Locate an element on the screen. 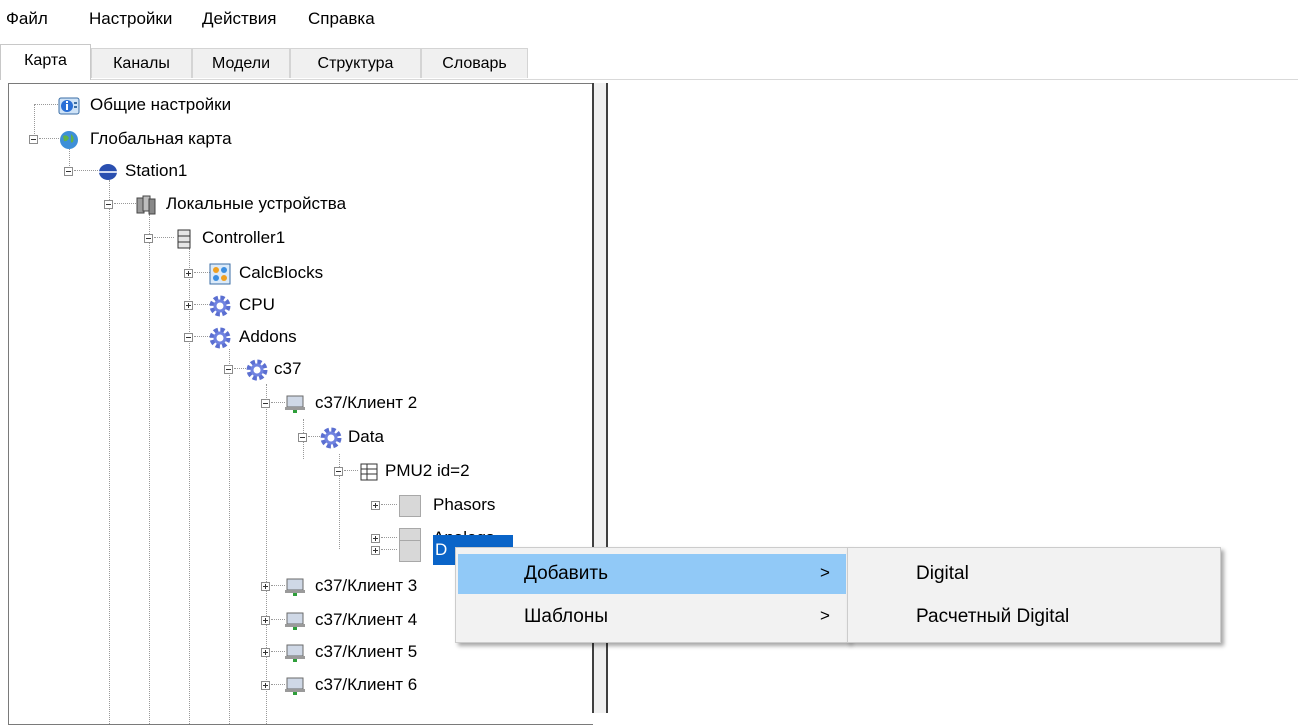  tree-label: c37/Клиент 6 is located at coordinates (366, 684).